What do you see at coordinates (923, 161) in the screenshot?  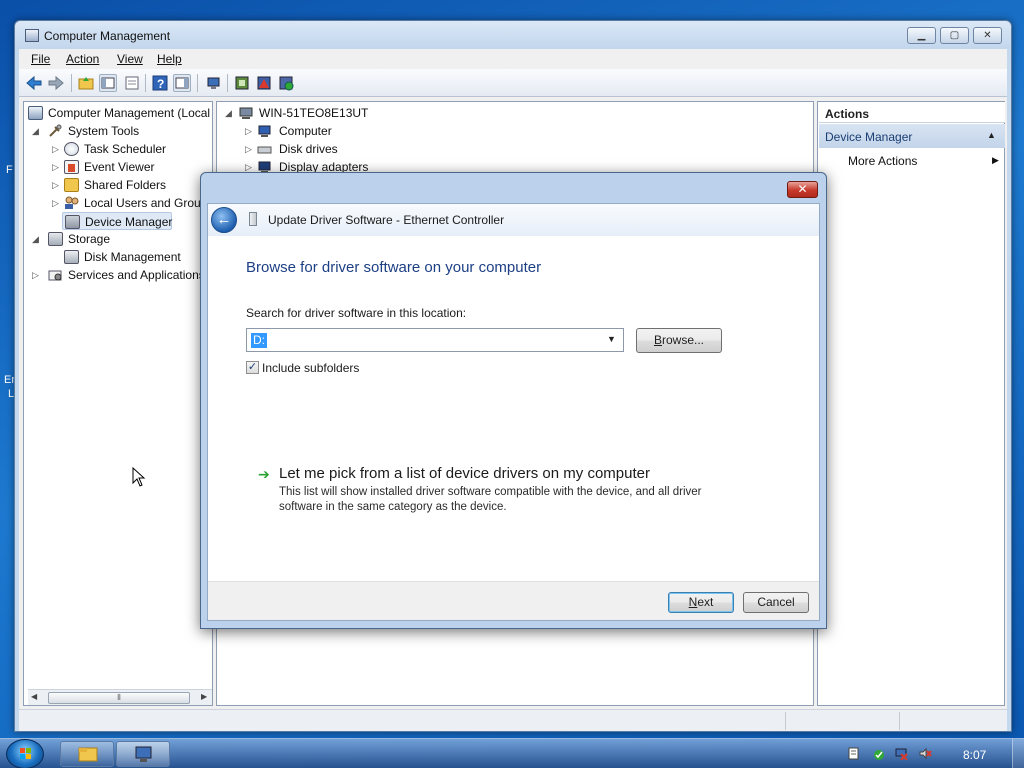 I see `more-actions-item: More Actions ▶` at bounding box center [923, 161].